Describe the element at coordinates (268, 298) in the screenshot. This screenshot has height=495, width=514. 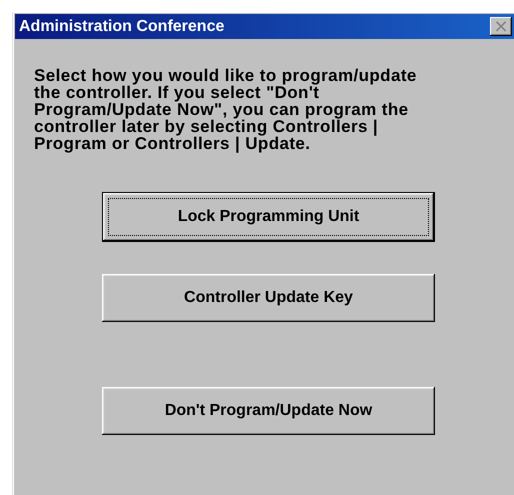
I see `option-button: Controller Update Key` at that location.